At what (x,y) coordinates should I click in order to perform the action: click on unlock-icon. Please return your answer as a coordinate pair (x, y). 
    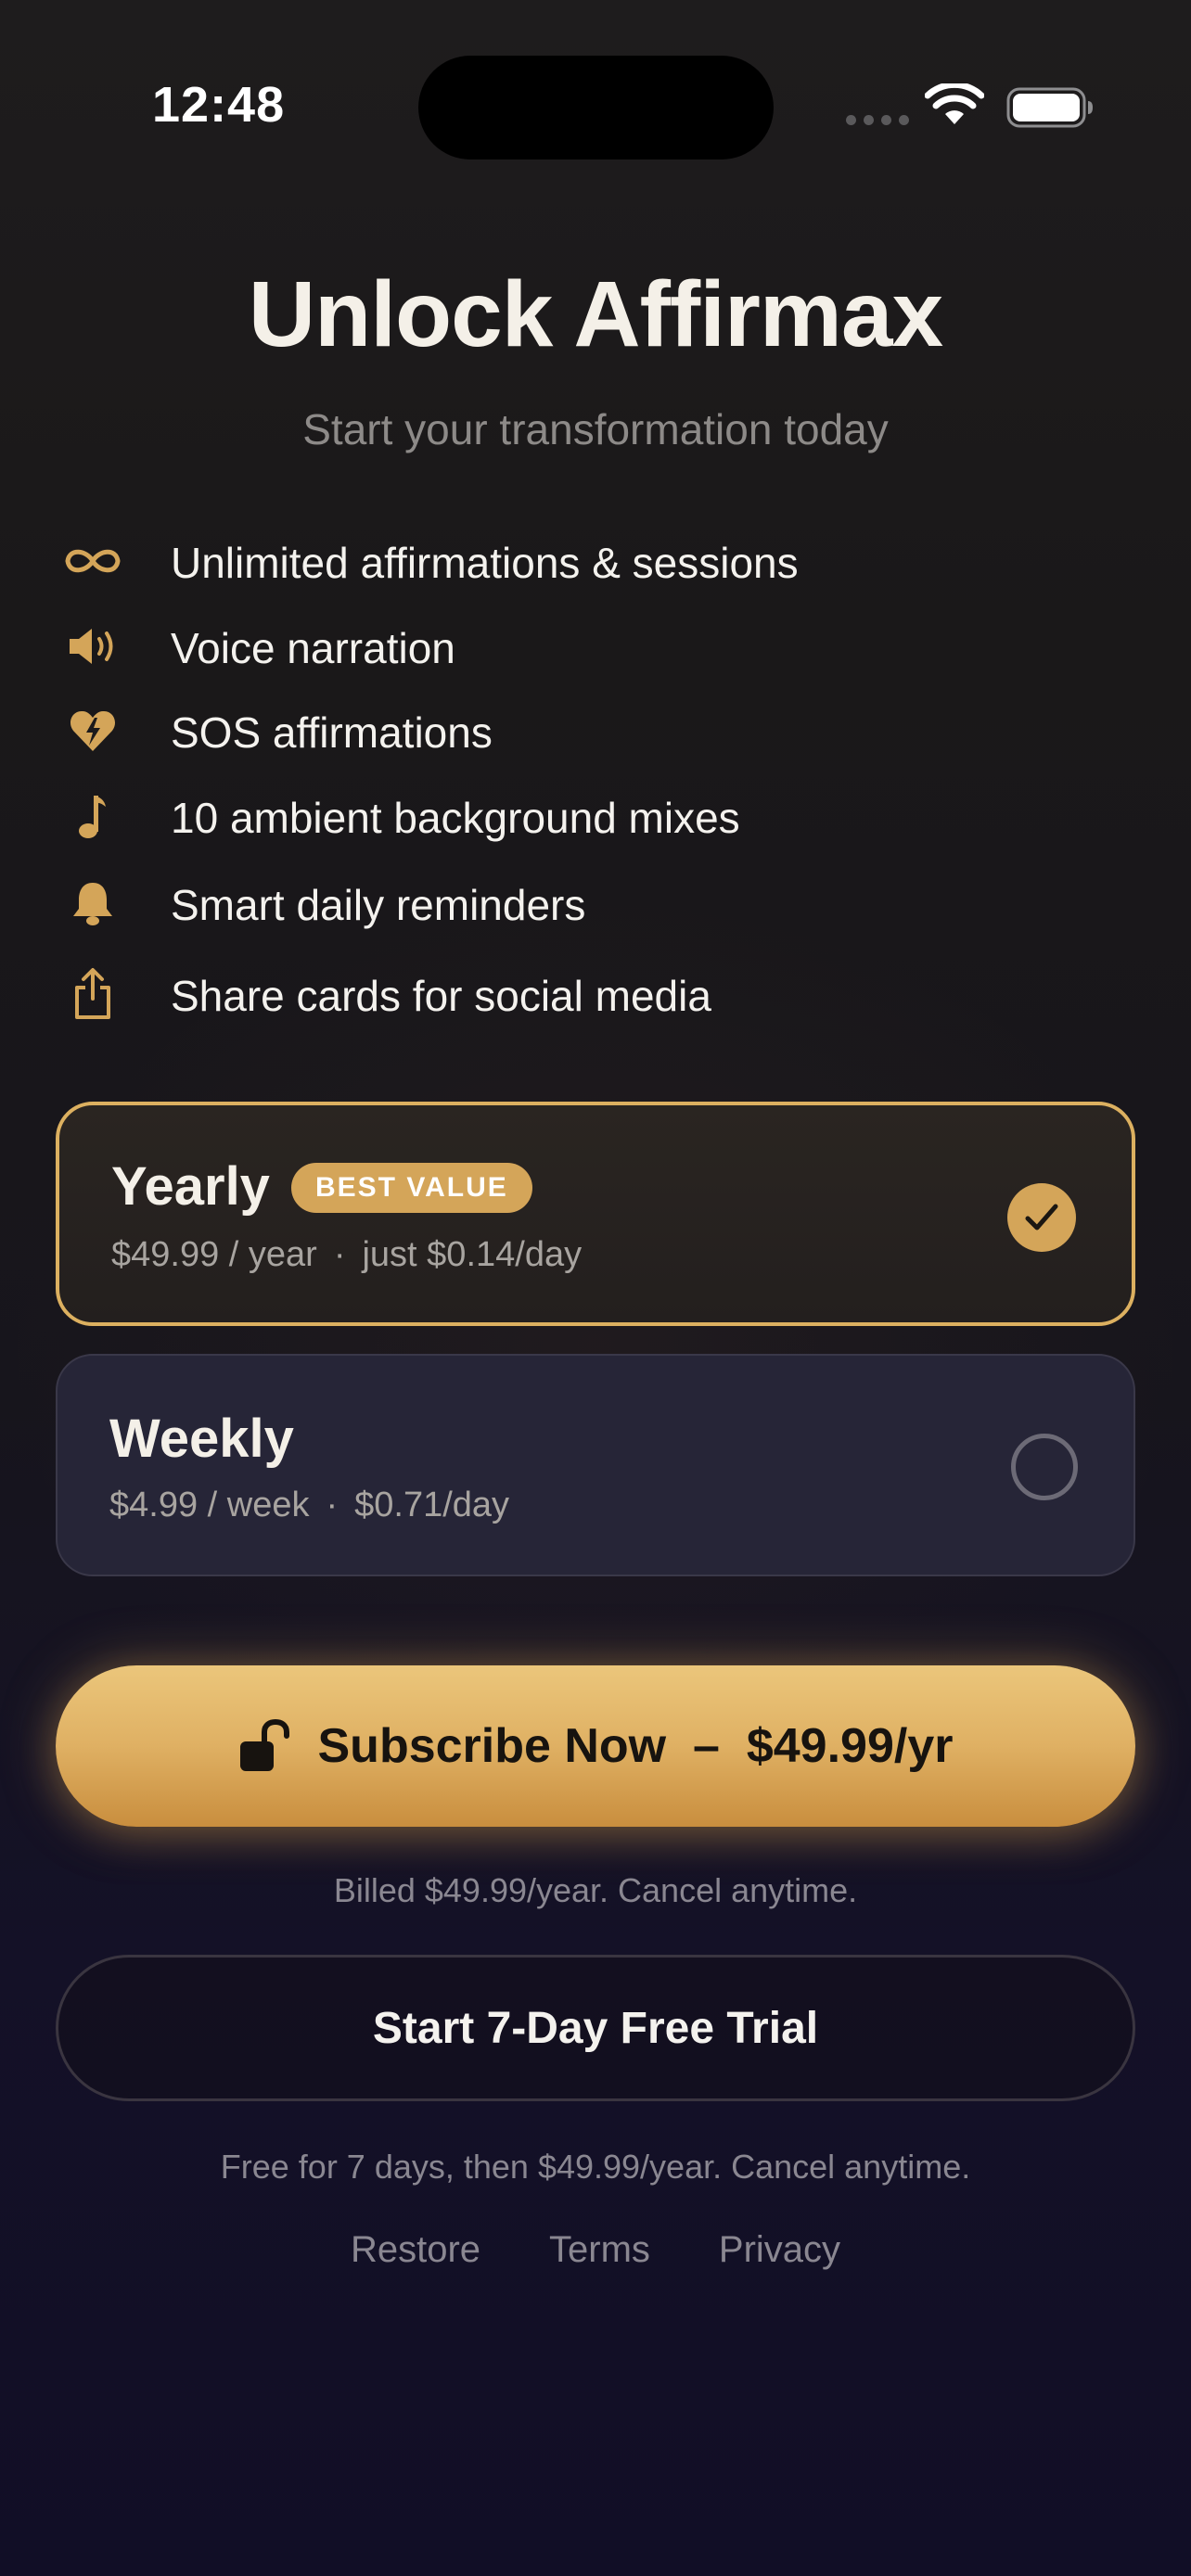
    Looking at the image, I should click on (264, 1745).